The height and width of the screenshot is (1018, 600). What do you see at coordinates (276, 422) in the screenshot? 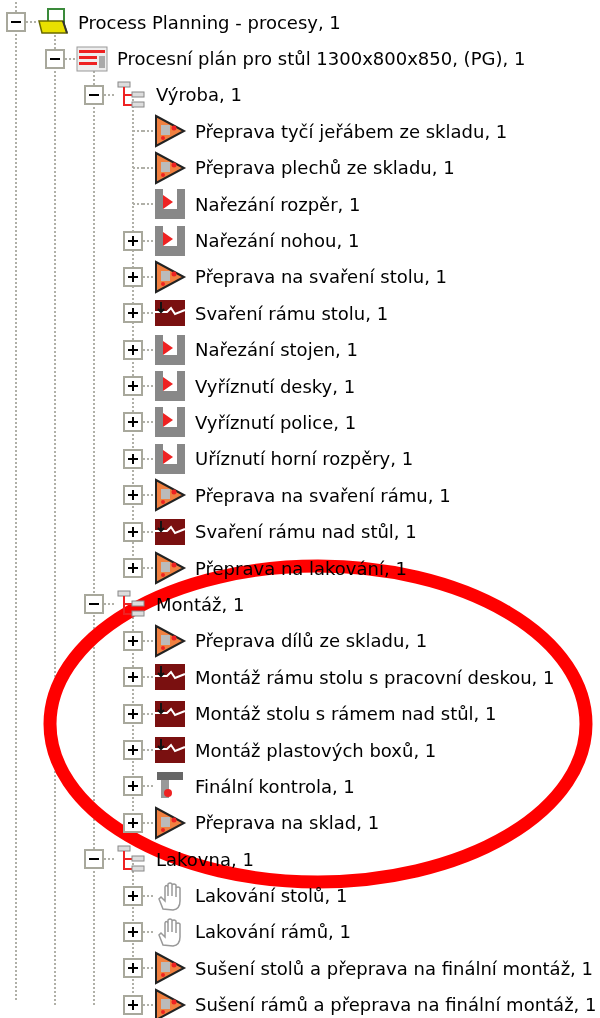
I see `tree-item-label: Vyříznutí police, 1` at bounding box center [276, 422].